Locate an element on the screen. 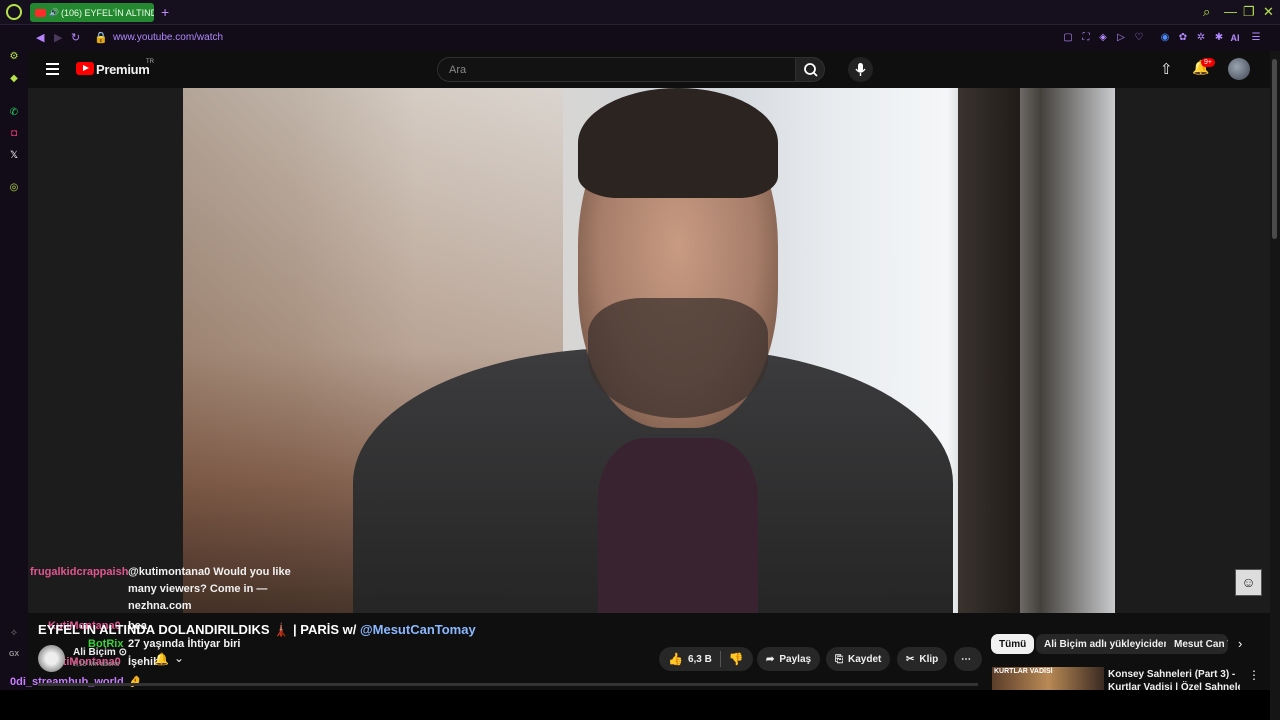 This screenshot has height=720, width=1280. opera-gx-logo-icon is located at coordinates (14, 12).